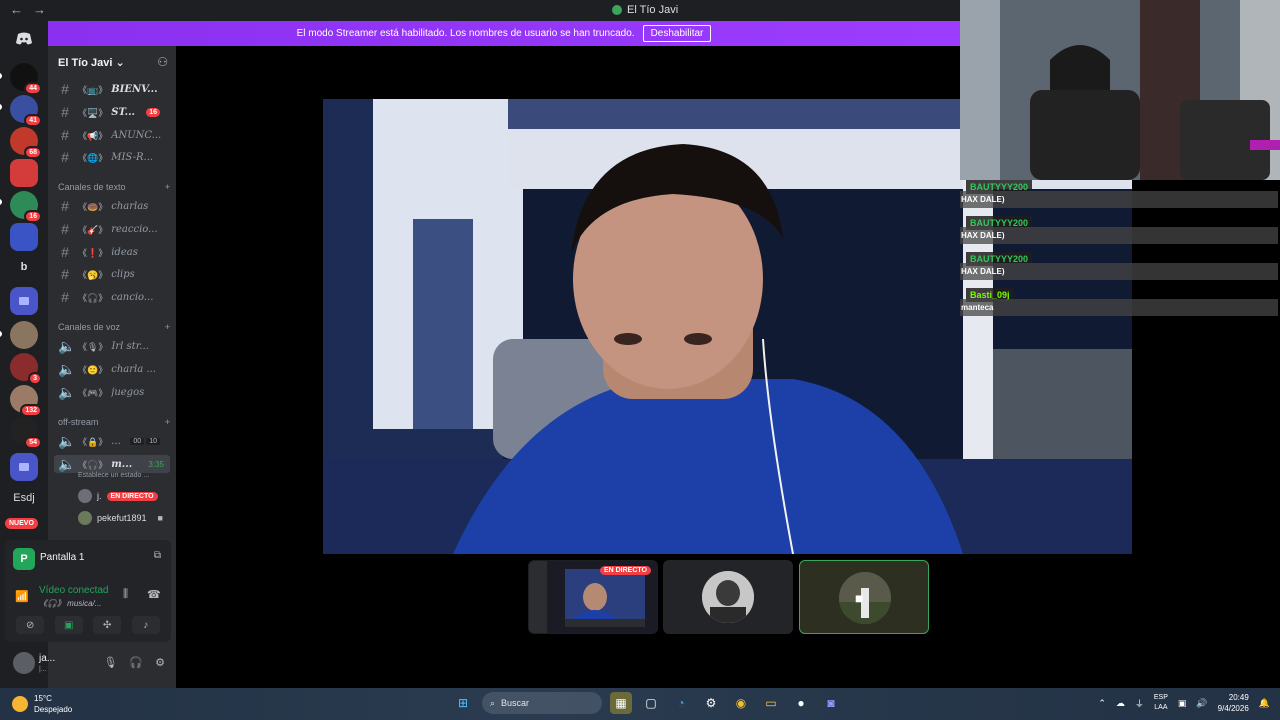  Describe the element at coordinates (53, 709) in the screenshot. I see `weather-condition: Despejado` at that location.